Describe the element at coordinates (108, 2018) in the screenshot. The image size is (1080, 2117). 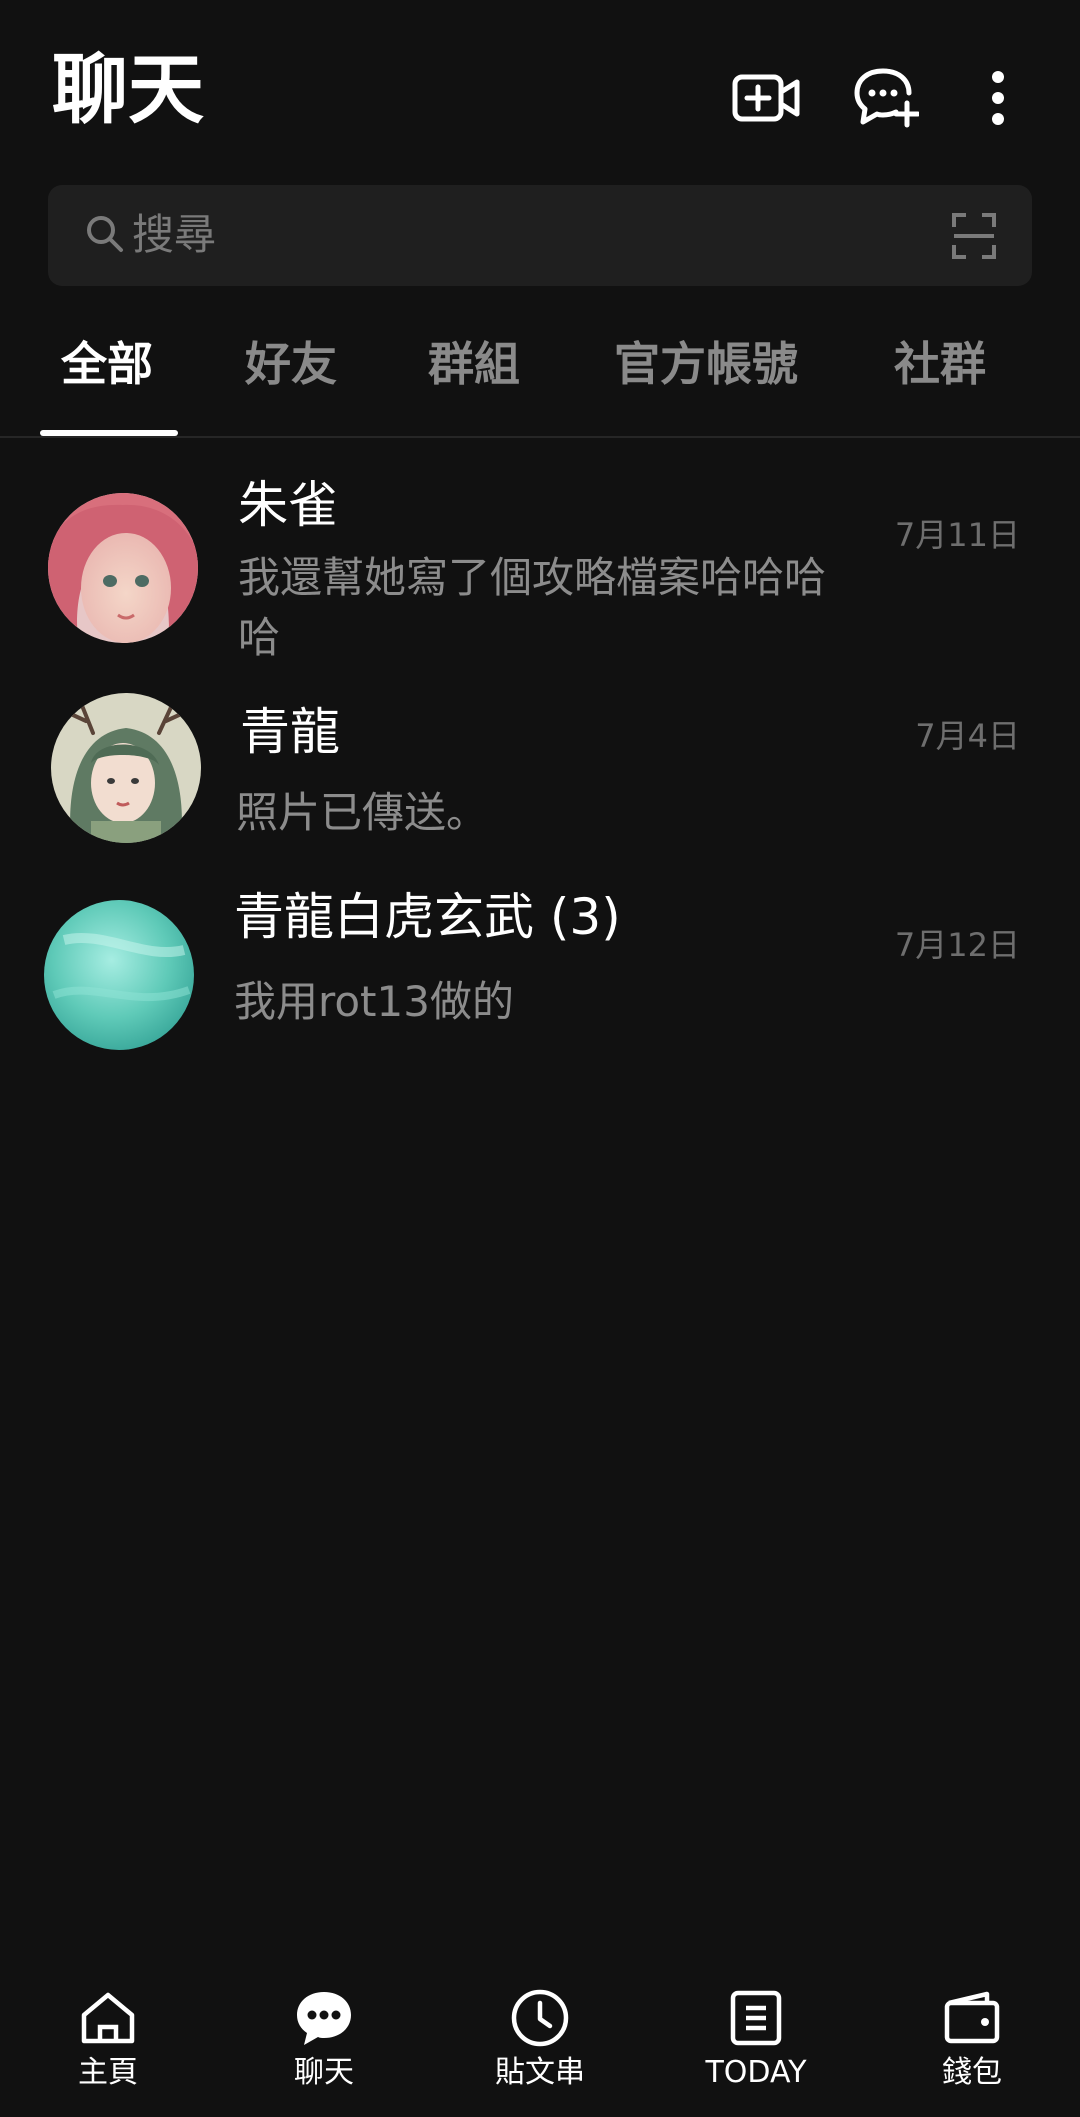
I see `home-icon` at that location.